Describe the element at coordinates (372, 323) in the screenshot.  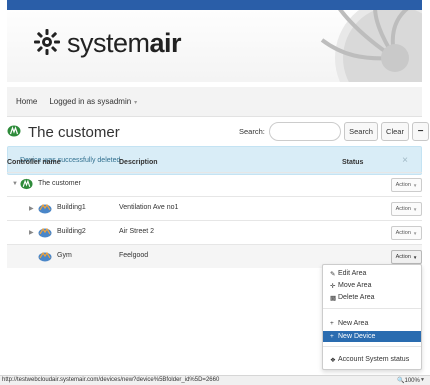
I see `menu-item-new-area: + New Area` at that location.